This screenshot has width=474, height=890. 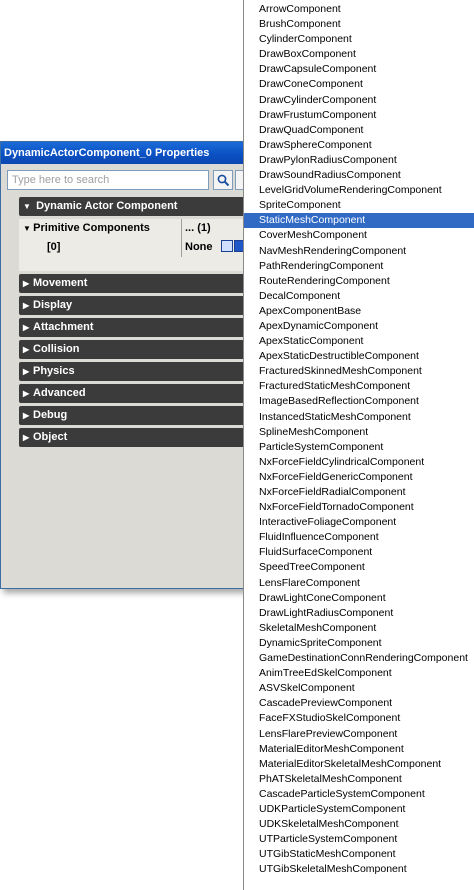 I want to click on primitive-components-row: ▼ Primitive Components ... (1), so click(x=135, y=228).